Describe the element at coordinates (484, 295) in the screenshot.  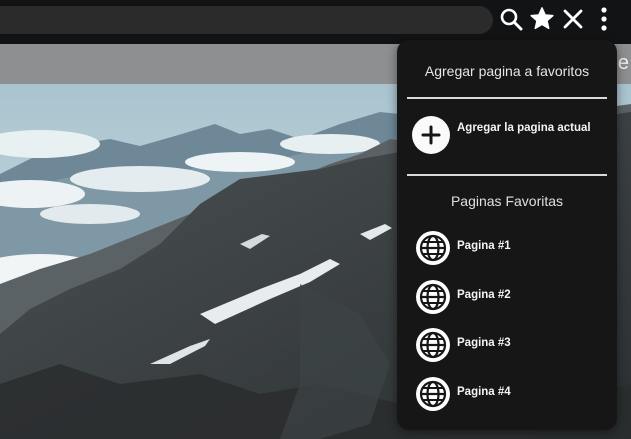
I see `favorite-label: Pagina #2` at that location.